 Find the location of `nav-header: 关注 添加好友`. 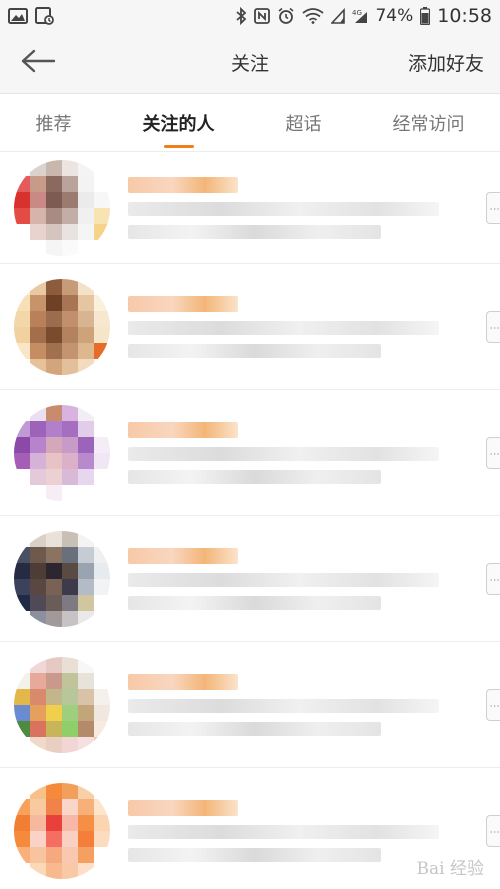

nav-header: 关注 添加好友 is located at coordinates (250, 63).